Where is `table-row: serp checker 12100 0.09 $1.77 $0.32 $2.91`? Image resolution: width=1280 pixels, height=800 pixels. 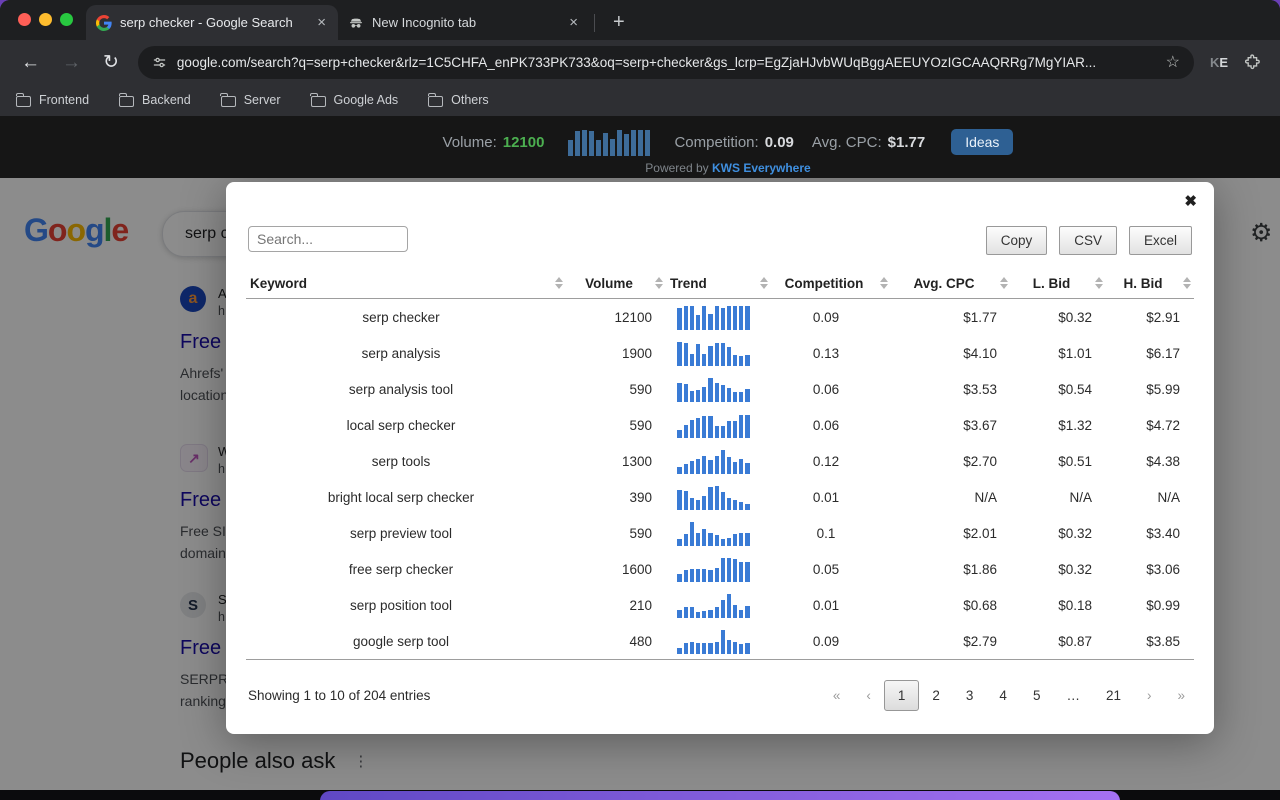 table-row: serp checker 12100 0.09 $1.77 $0.32 $2.91 is located at coordinates (720, 317).